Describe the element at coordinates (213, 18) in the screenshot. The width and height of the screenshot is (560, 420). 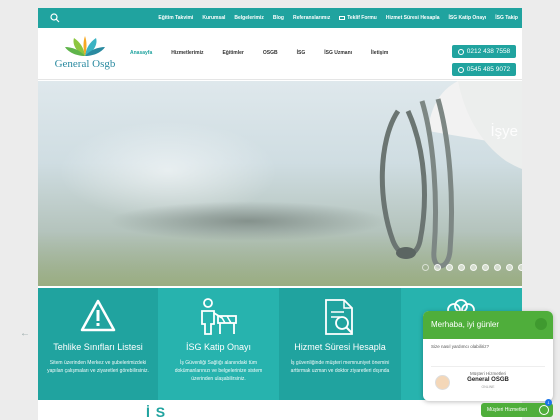
I see `top-link-kurumsal: Kurumsal` at that location.